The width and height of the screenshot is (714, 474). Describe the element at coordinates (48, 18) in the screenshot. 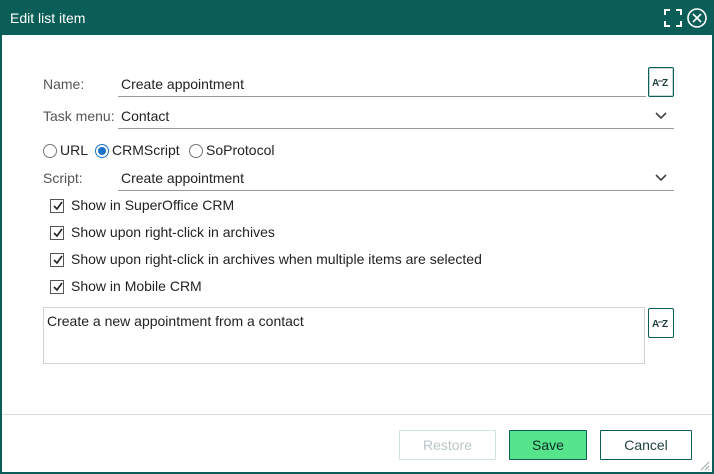

I see `dialog-title: Edit list item` at that location.